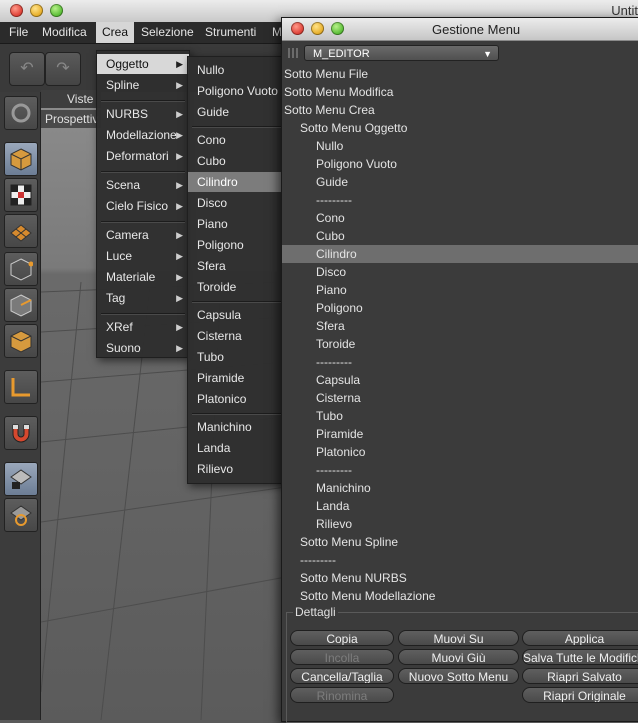  What do you see at coordinates (238, 203) in the screenshot?
I see `oggetto-item-disco: Disco` at bounding box center [238, 203].